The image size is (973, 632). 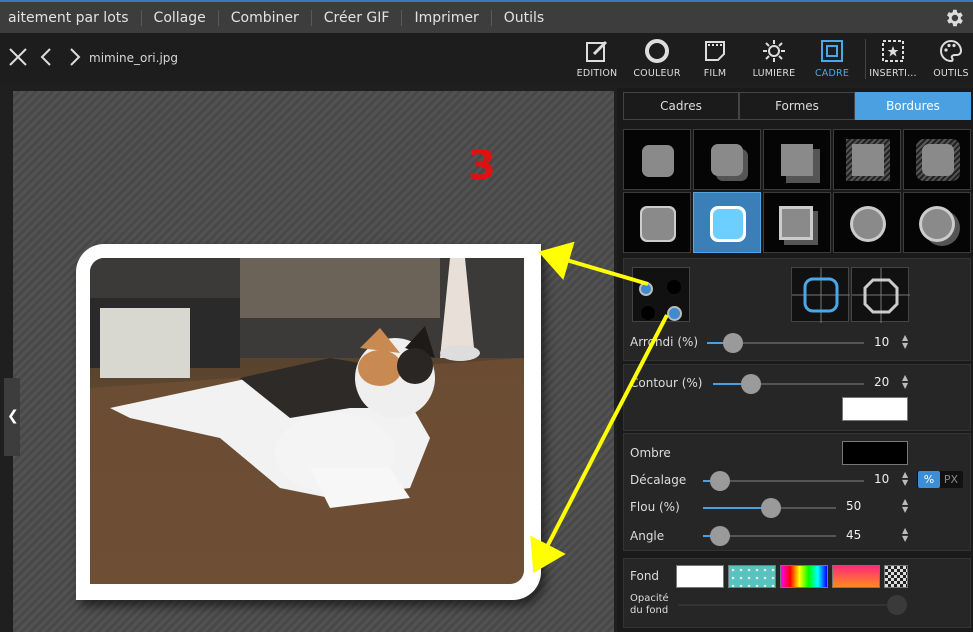 I want to click on tab-bordures: Bordures, so click(x=913, y=106).